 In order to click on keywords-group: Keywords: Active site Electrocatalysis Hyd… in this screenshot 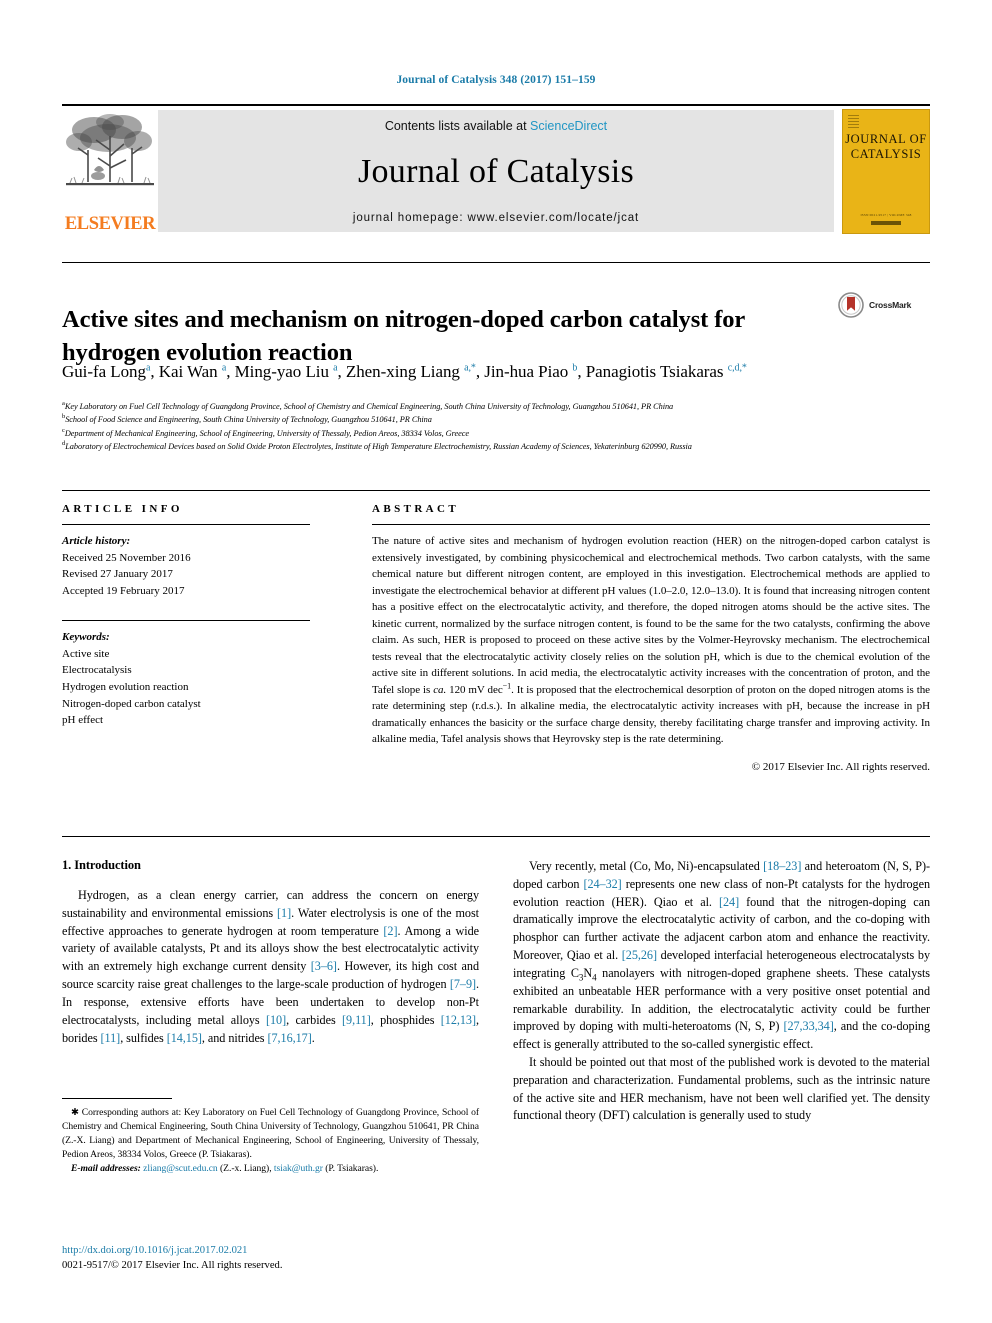, I will do `click(186, 679)`.